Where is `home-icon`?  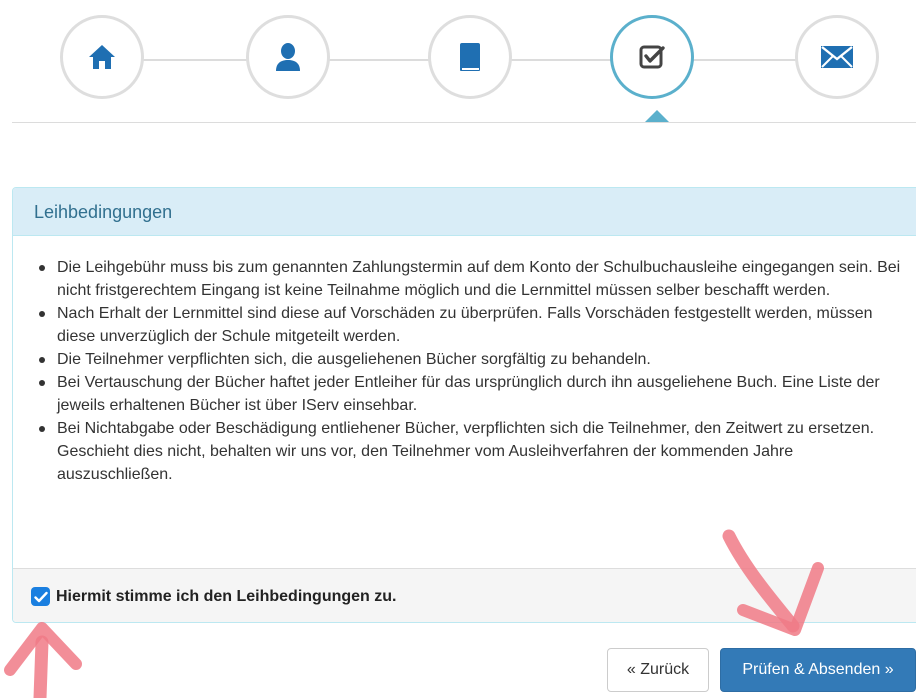 home-icon is located at coordinates (102, 57).